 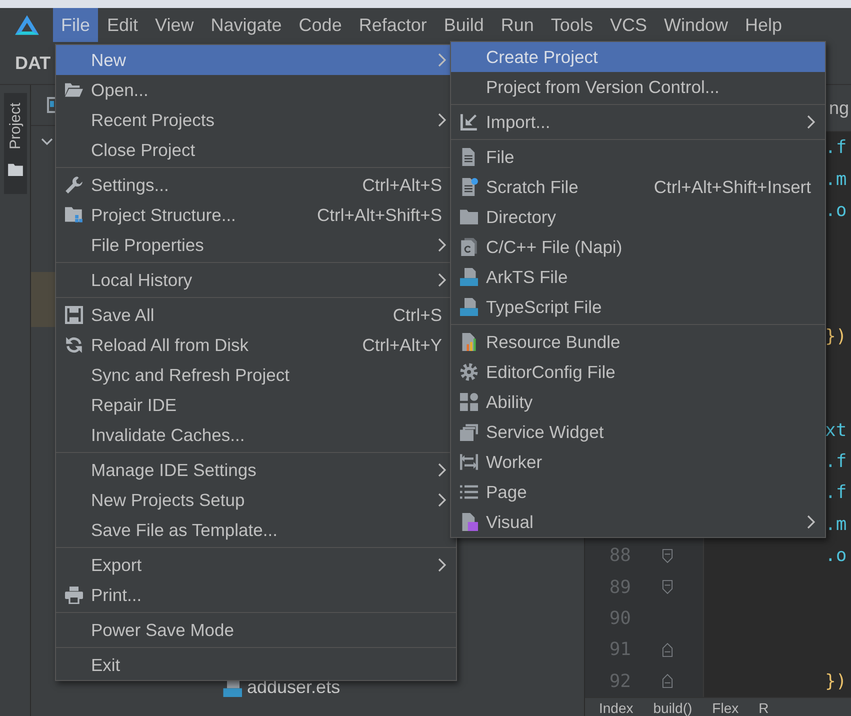 I want to click on menu-bar-item: File, so click(x=75, y=25).